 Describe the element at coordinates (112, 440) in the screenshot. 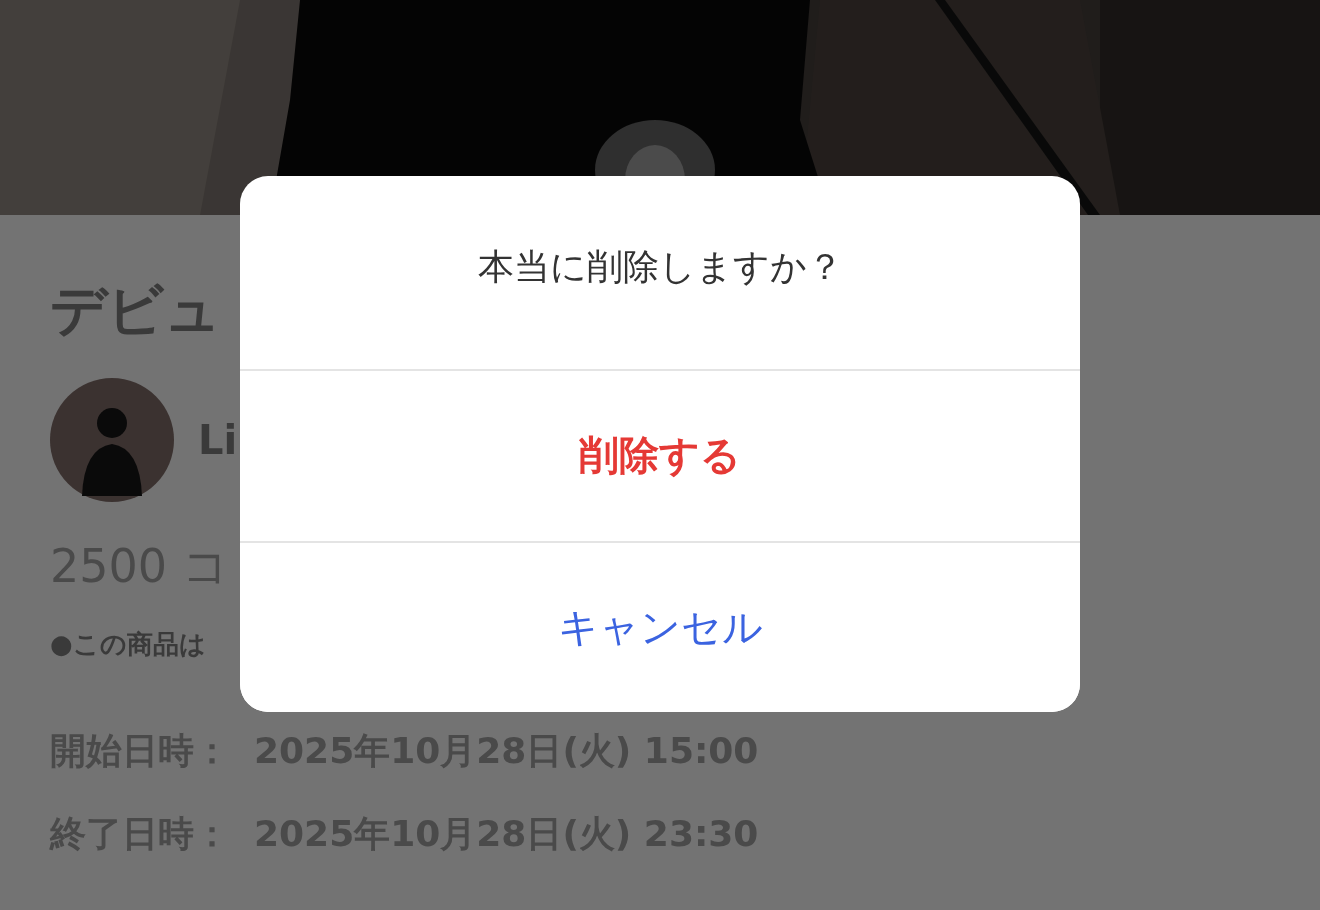

I see `avatar` at that location.